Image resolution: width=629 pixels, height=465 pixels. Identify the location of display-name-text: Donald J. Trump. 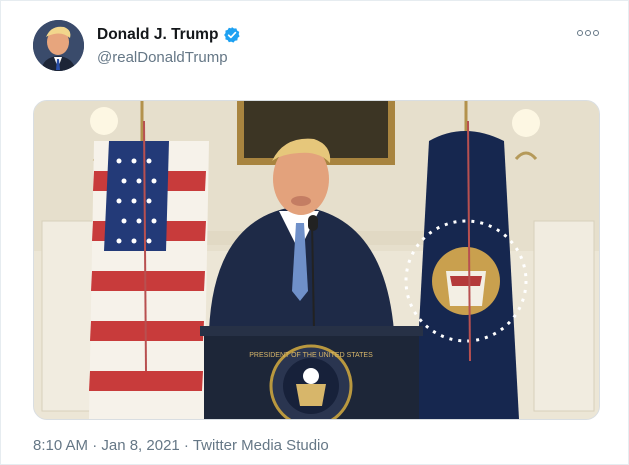
(157, 35).